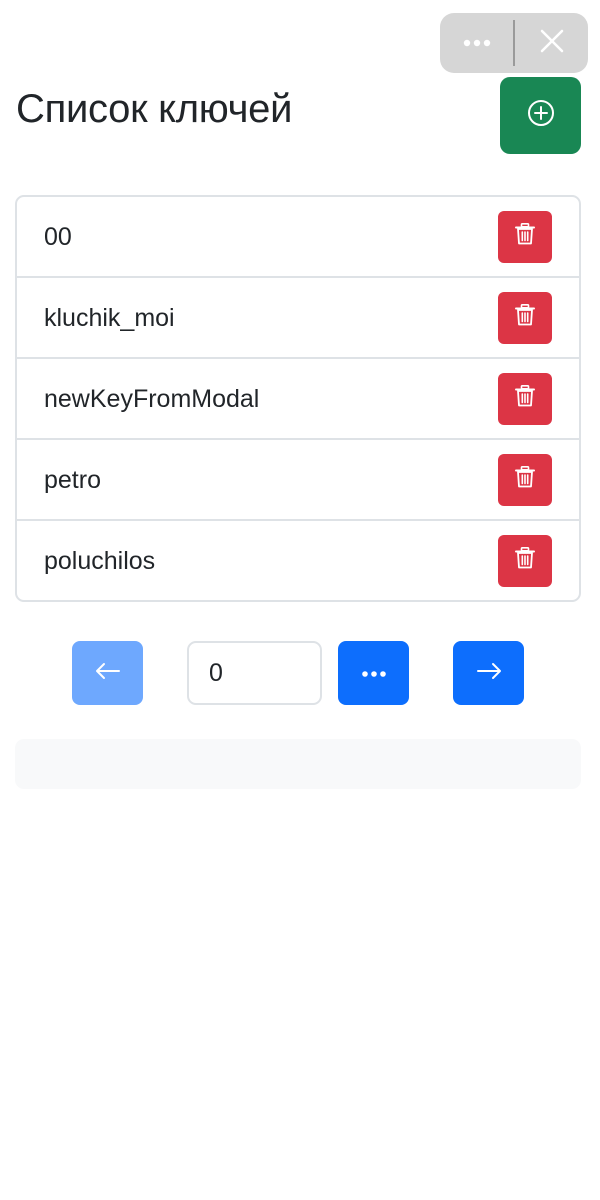 The width and height of the screenshot is (600, 1200). Describe the element at coordinates (254, 673) in the screenshot. I see `page-number-input` at that location.